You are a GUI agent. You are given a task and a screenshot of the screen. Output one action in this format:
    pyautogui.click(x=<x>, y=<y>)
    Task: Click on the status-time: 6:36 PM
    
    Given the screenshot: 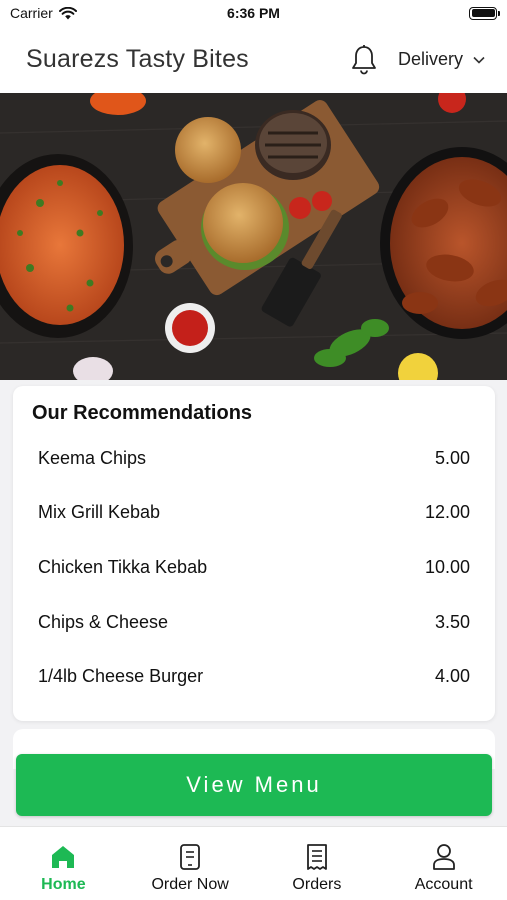 What is the action you would take?
    pyautogui.click(x=253, y=13)
    